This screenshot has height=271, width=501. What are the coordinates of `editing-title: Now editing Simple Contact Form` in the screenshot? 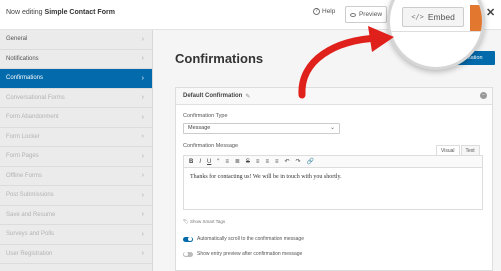 It's located at (60, 12).